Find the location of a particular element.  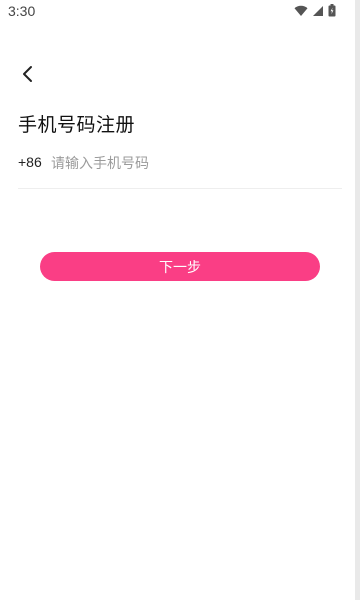

wifi-icon is located at coordinates (301, 11).